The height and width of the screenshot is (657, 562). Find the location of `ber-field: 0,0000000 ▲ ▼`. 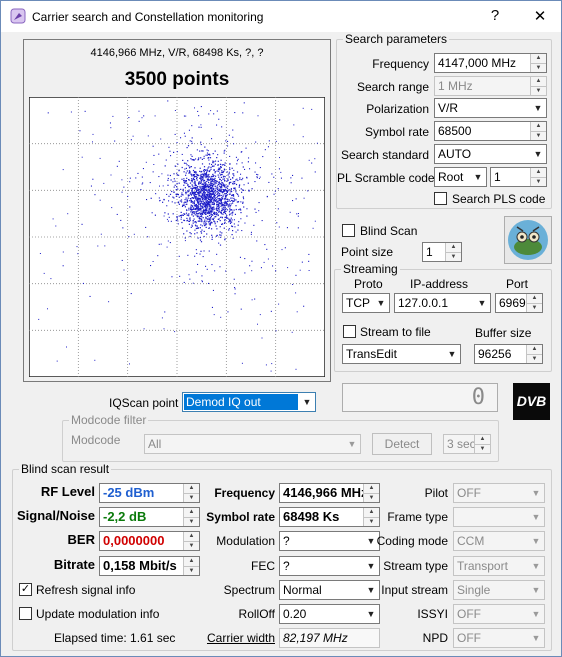

ber-field: 0,0000000 ▲ ▼ is located at coordinates (149, 541).